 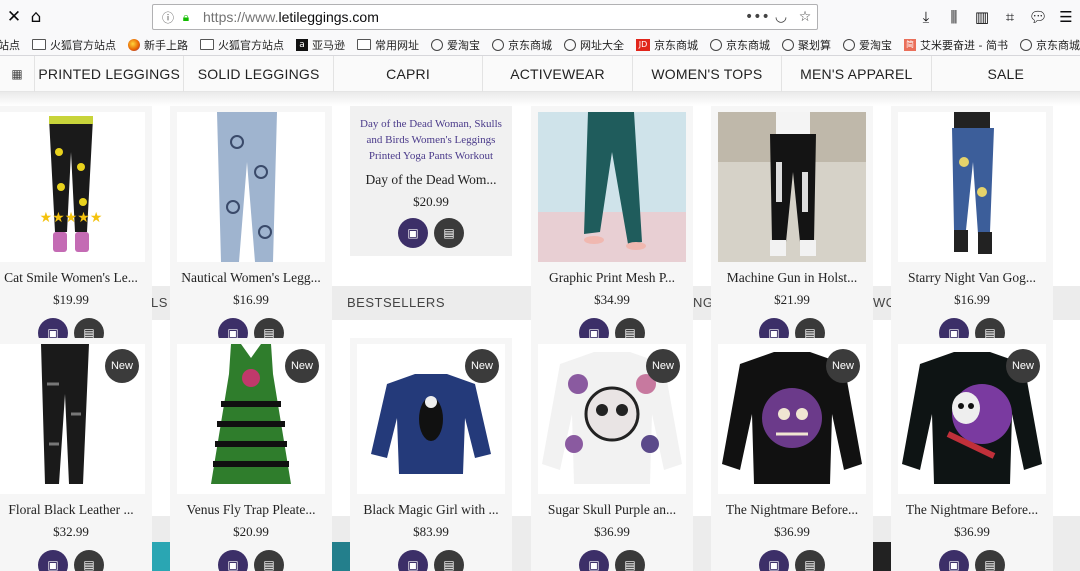 I want to click on nav-capri: CAPRI, so click(x=409, y=74).